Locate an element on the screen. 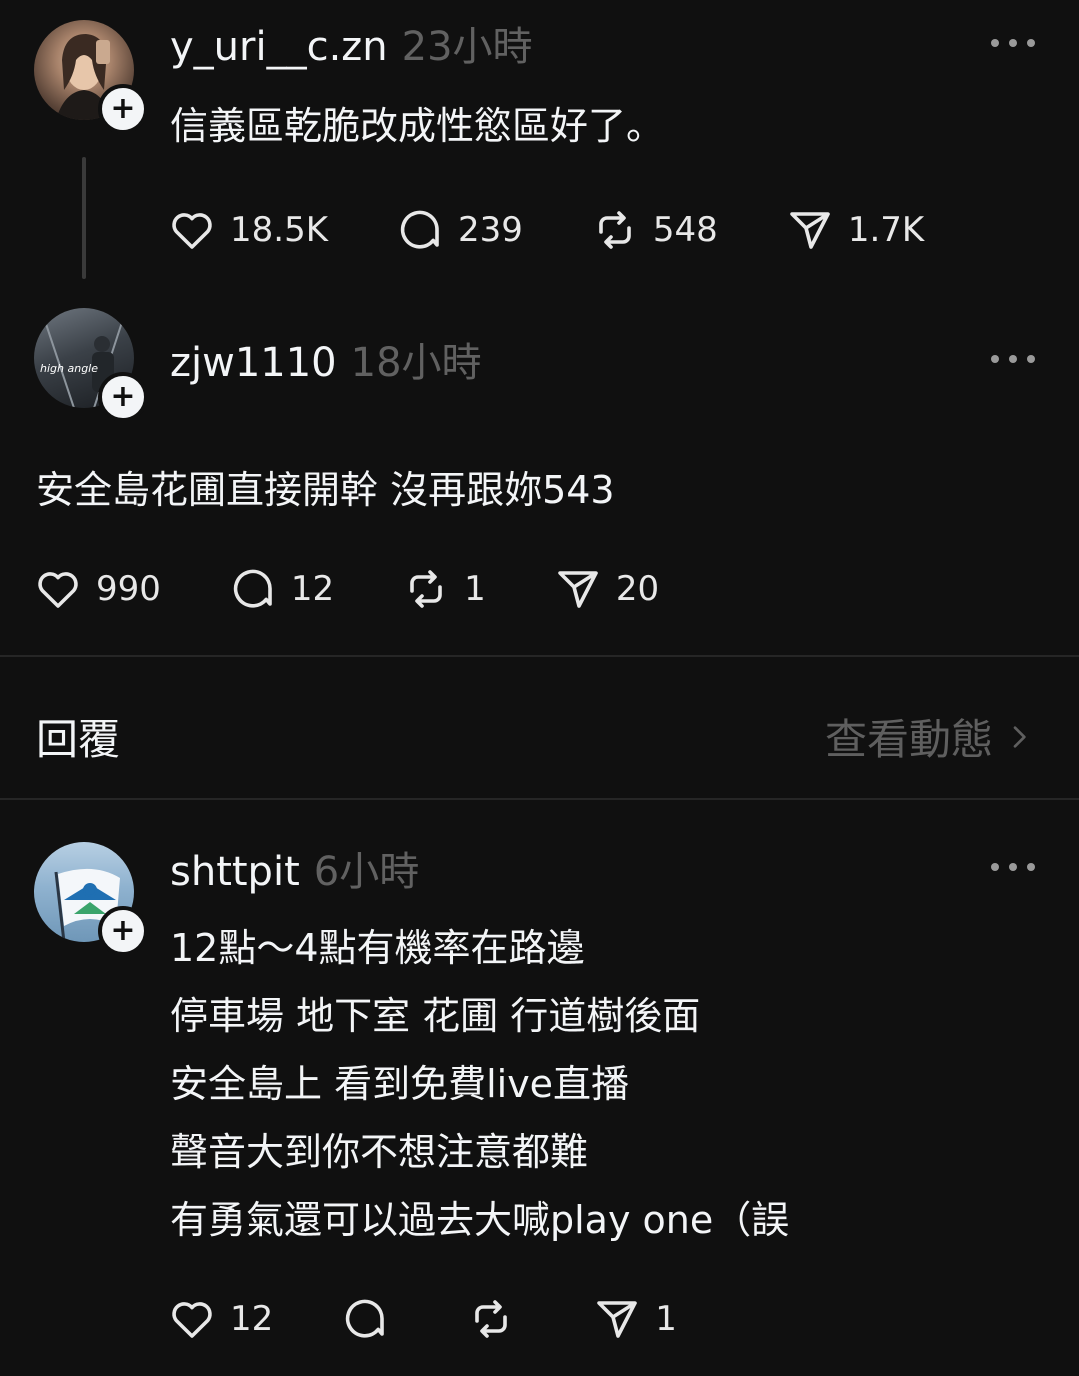 The width and height of the screenshot is (1079, 1376). post-text: 安全島花圃直接開幹 沒再跟妳543 is located at coordinates (325, 490).